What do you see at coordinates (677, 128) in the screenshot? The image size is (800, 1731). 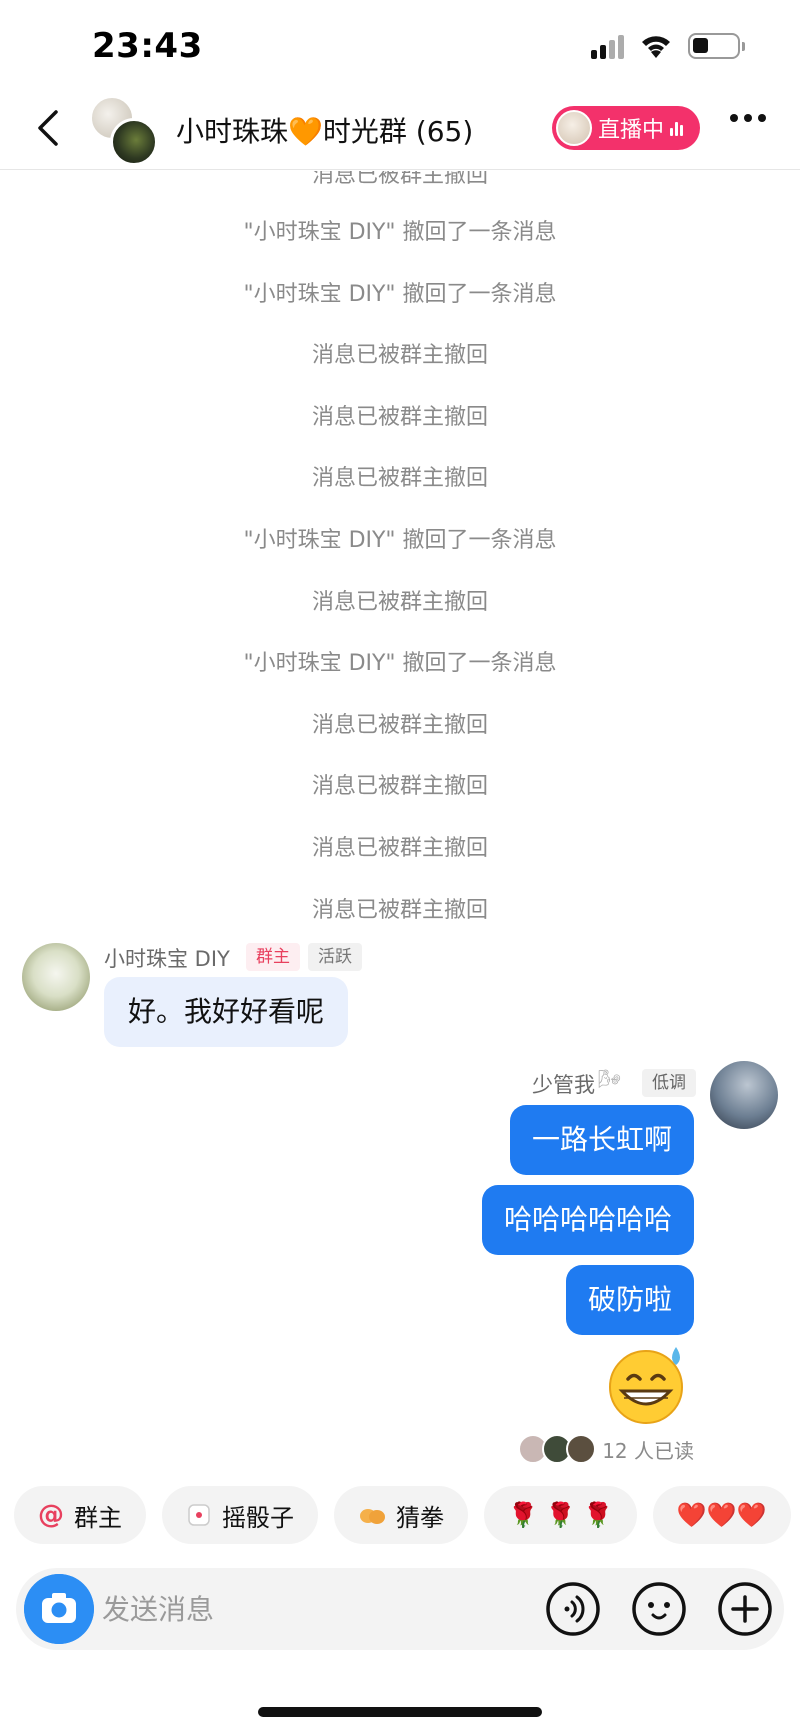 I see `live-bars-icon` at bounding box center [677, 128].